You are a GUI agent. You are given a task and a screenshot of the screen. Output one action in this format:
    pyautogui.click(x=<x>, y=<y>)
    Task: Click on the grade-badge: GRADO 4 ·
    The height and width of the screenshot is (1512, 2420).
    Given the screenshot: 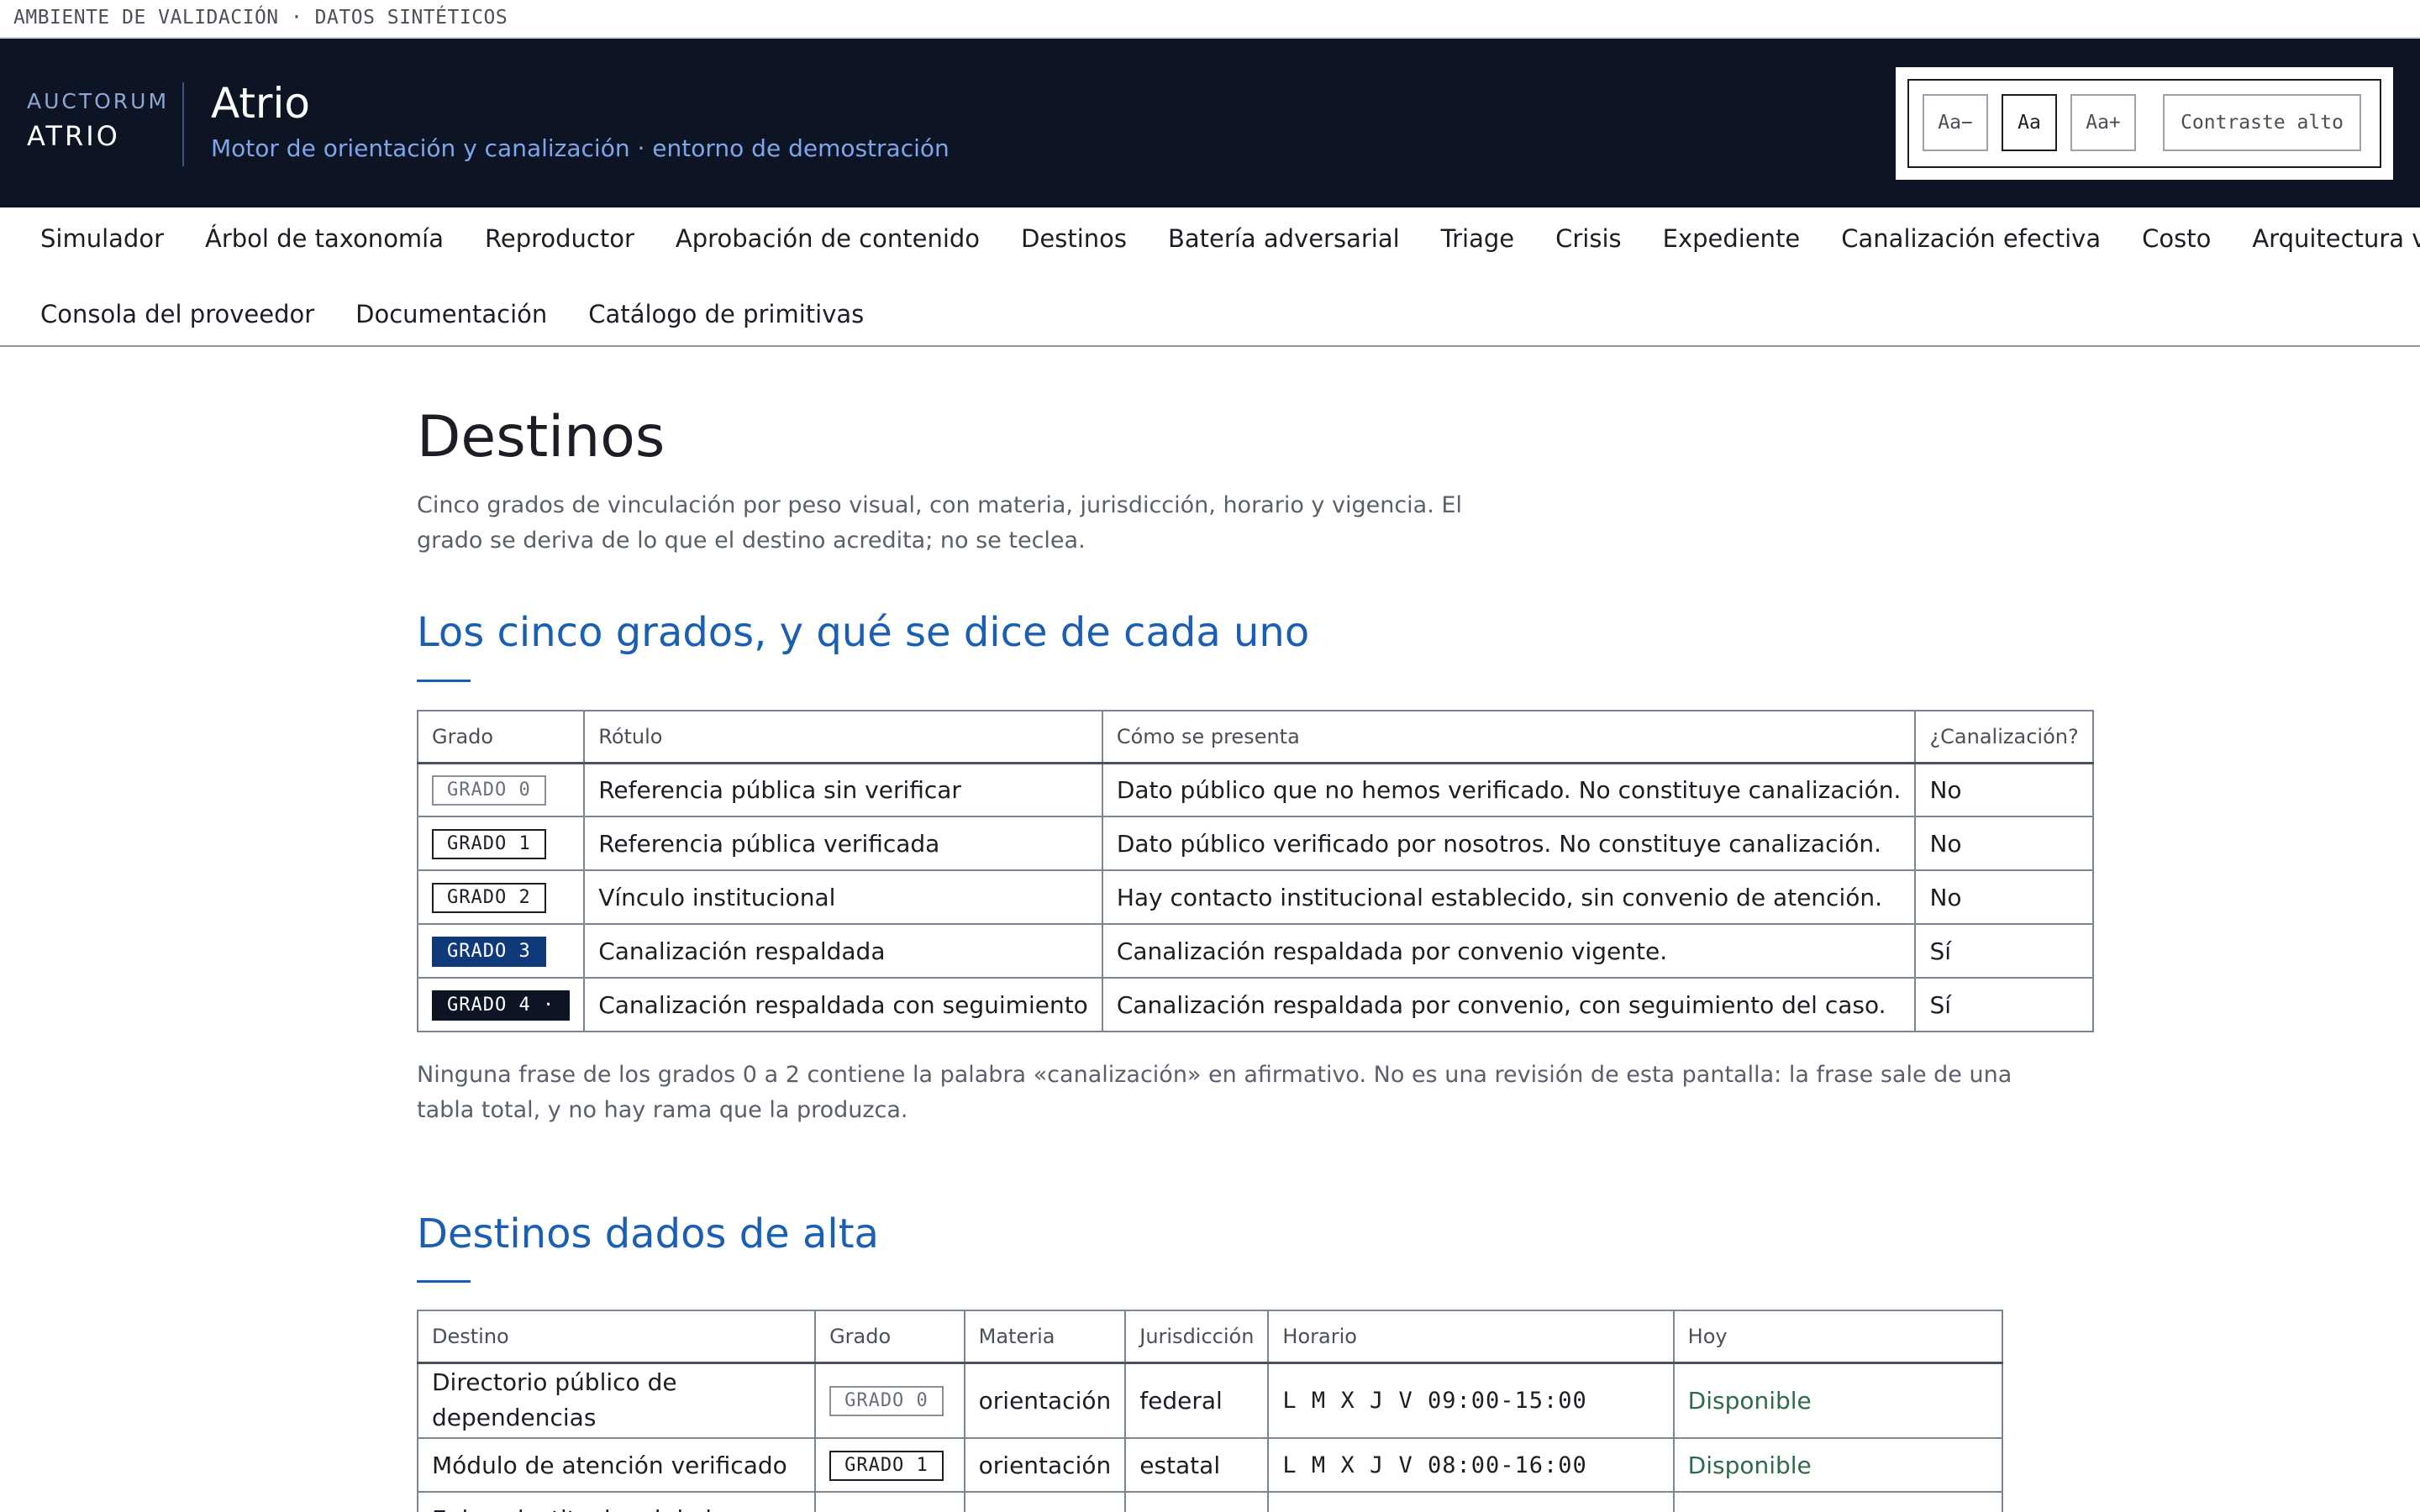 What is the action you would take?
    pyautogui.click(x=501, y=1005)
    